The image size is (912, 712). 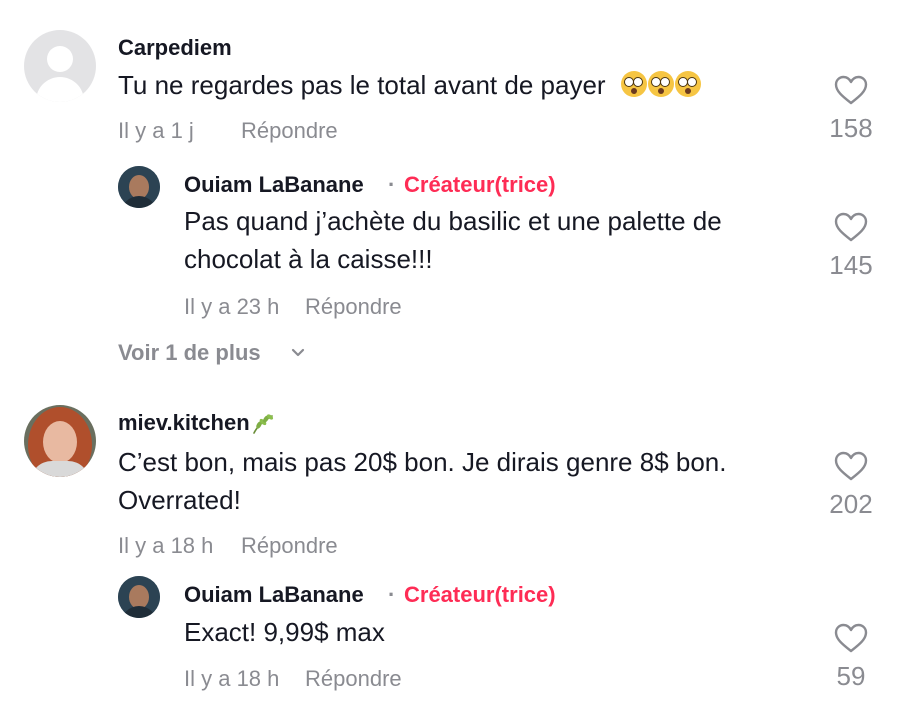 I want to click on like-count: 202, so click(x=851, y=504).